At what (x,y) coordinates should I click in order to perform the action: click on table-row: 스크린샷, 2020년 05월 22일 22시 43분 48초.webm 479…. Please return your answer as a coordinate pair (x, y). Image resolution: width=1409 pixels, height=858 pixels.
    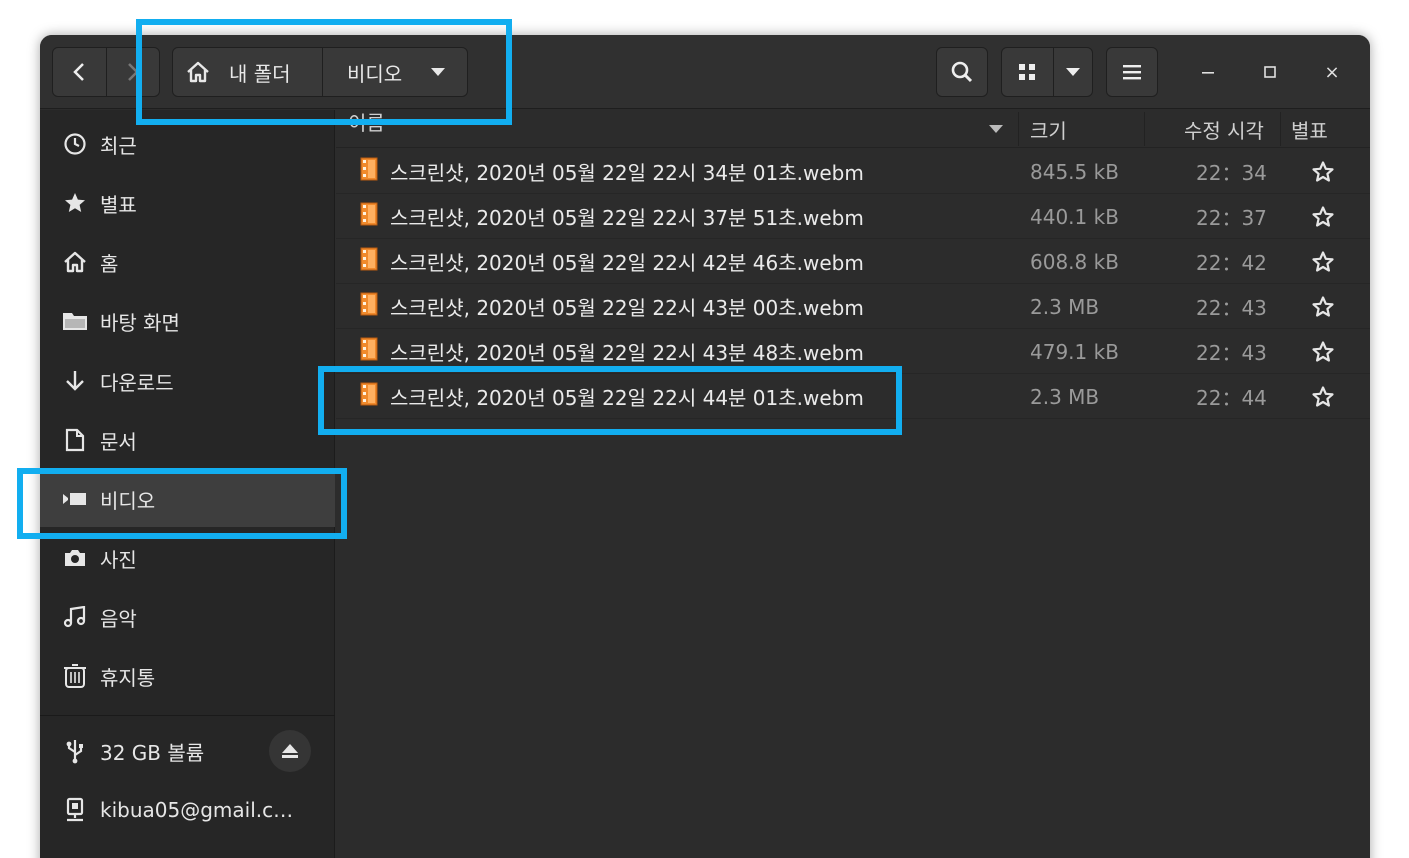
    Looking at the image, I should click on (853, 351).